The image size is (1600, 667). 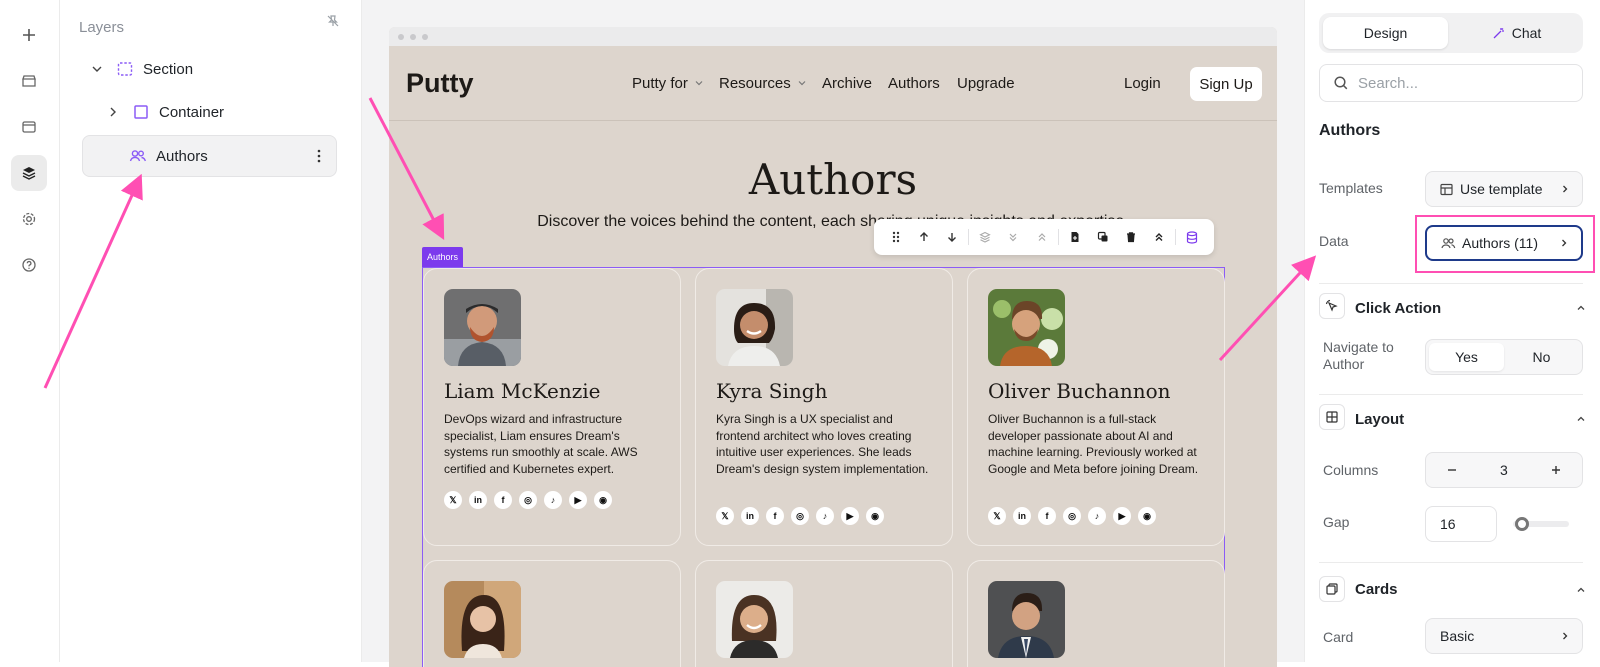 I want to click on card-style-select: Basic, so click(x=1504, y=636).